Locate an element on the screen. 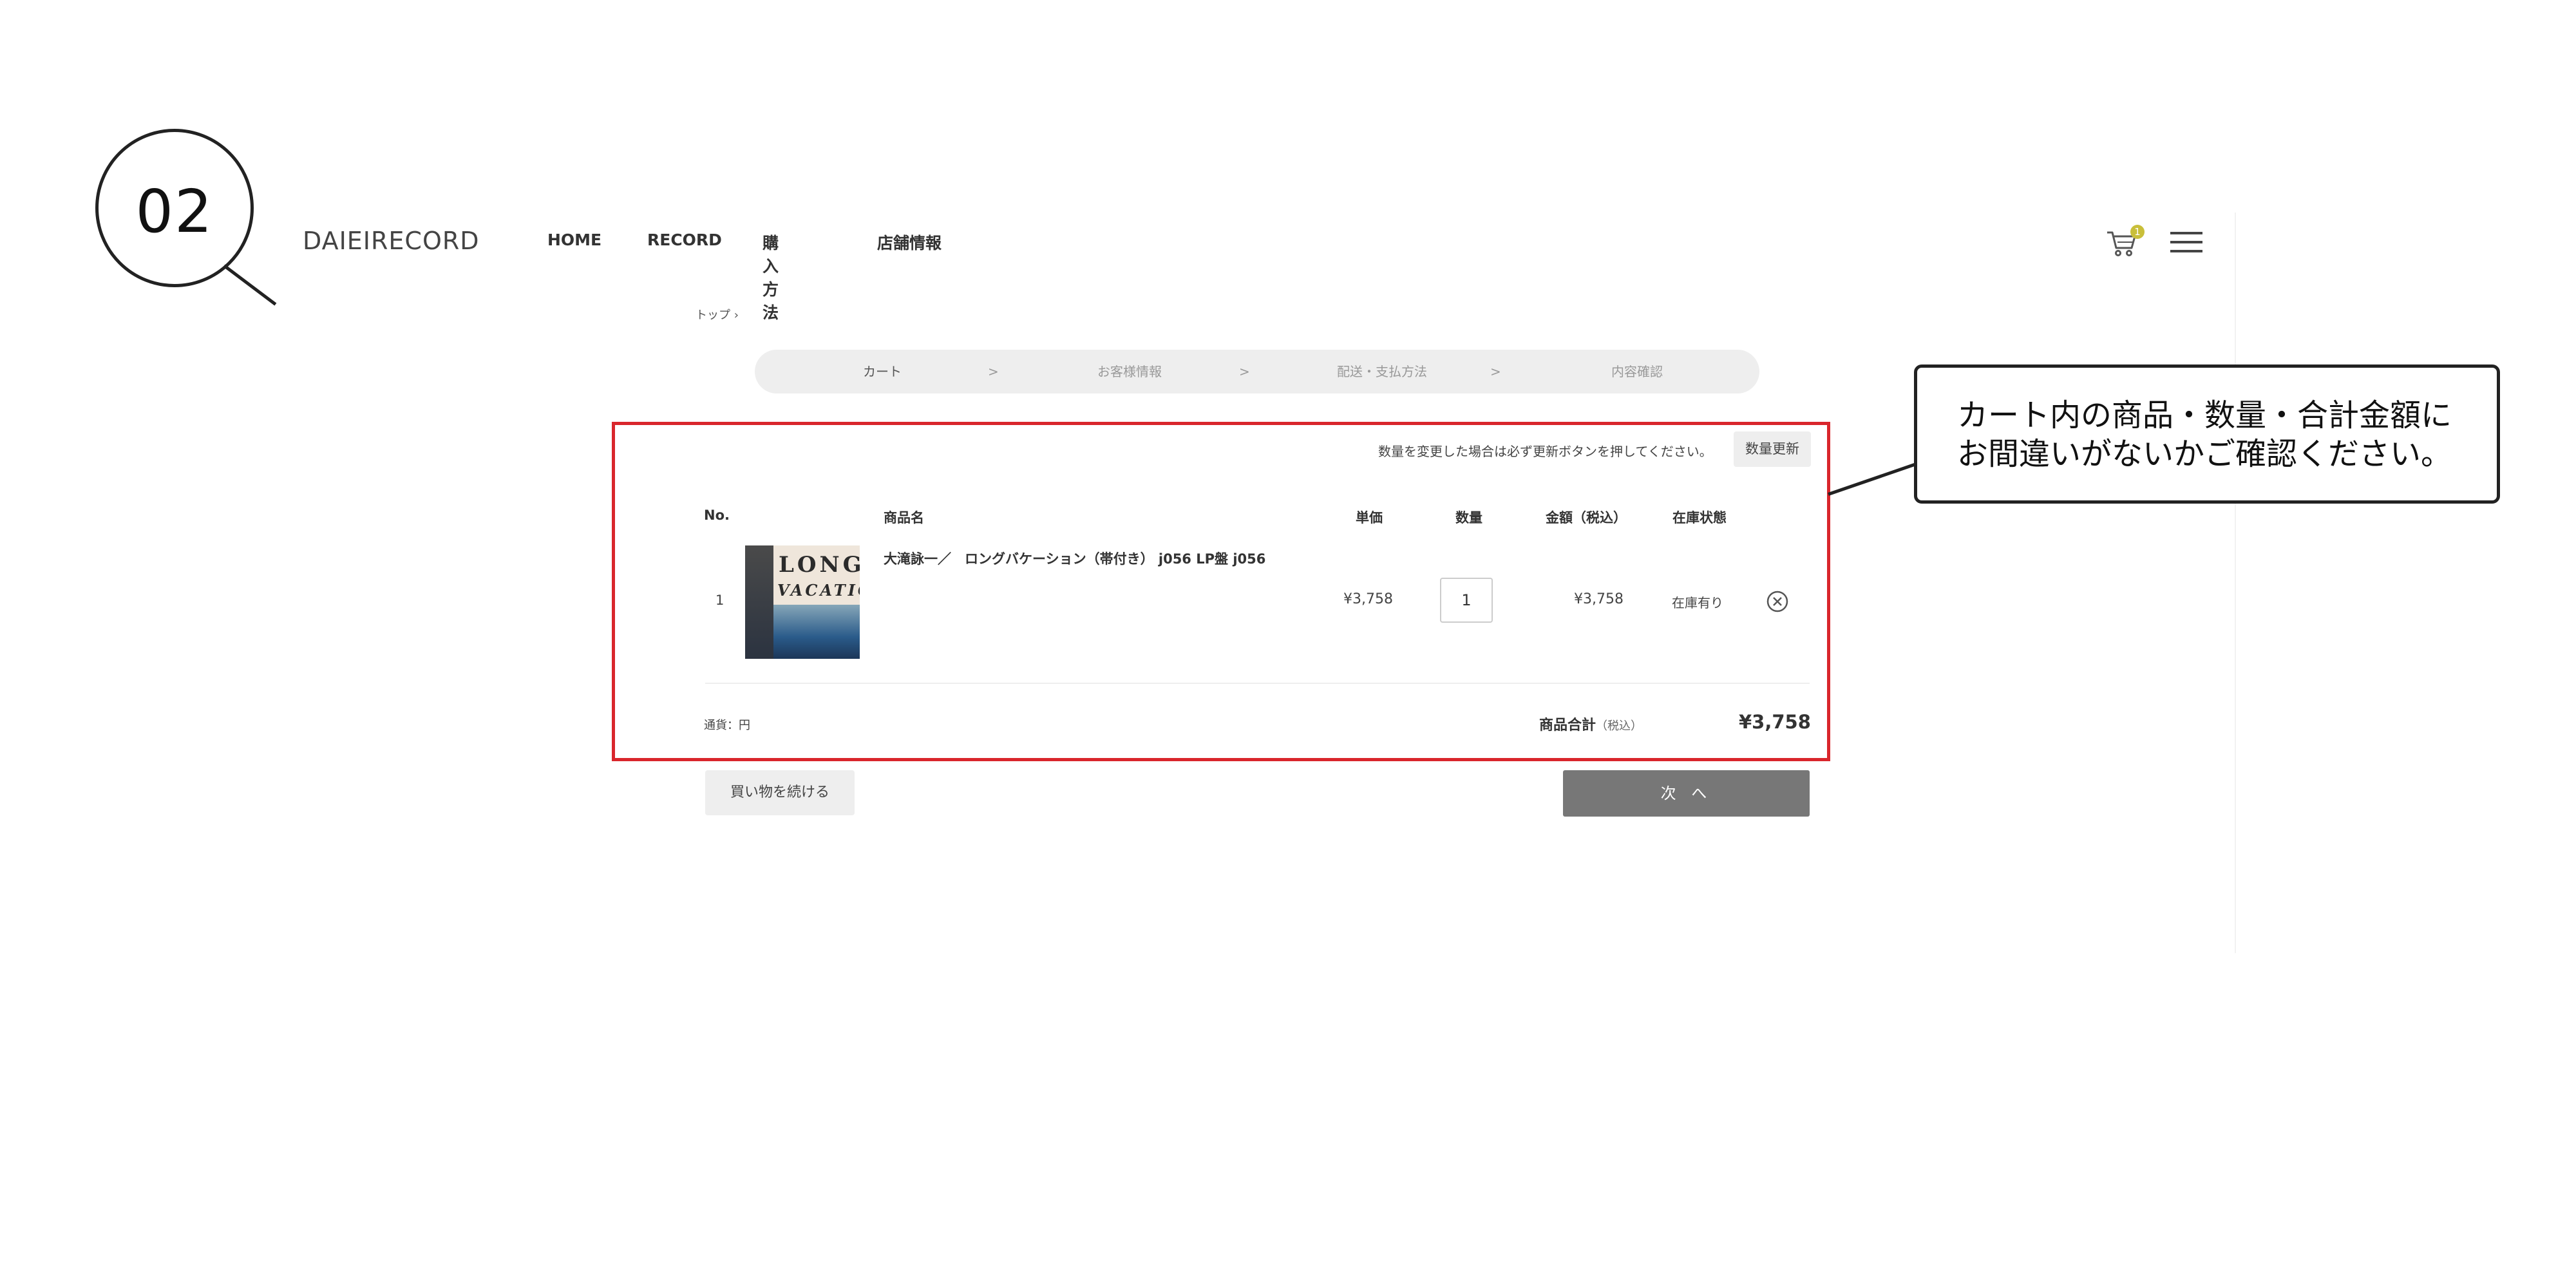 Image resolution: width=2576 pixels, height=1288 pixels. nav-item-record: RECORD is located at coordinates (684, 240).